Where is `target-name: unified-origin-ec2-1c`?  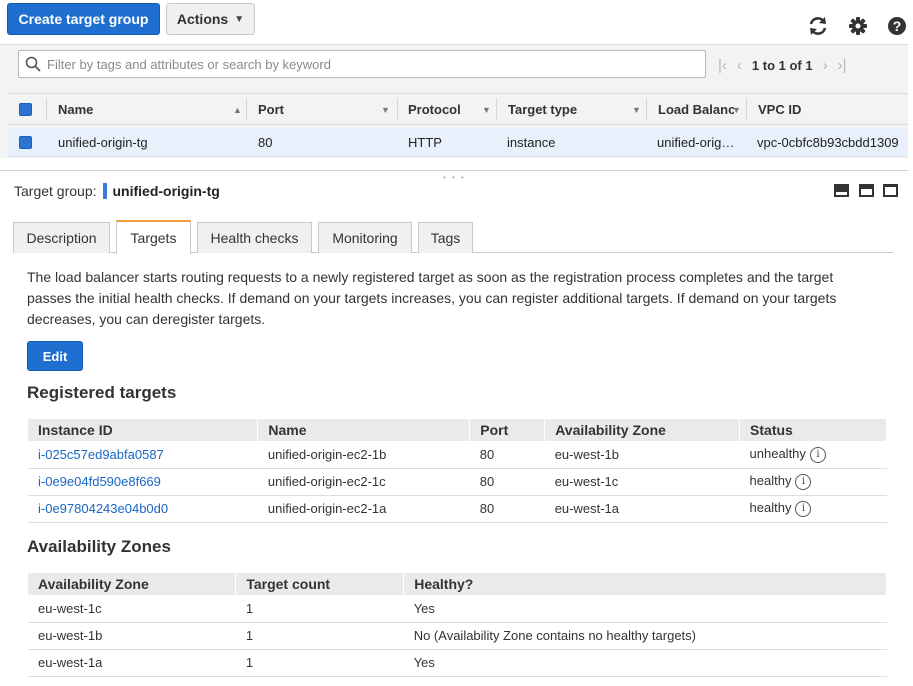 target-name: unified-origin-ec2-1c is located at coordinates (363, 482).